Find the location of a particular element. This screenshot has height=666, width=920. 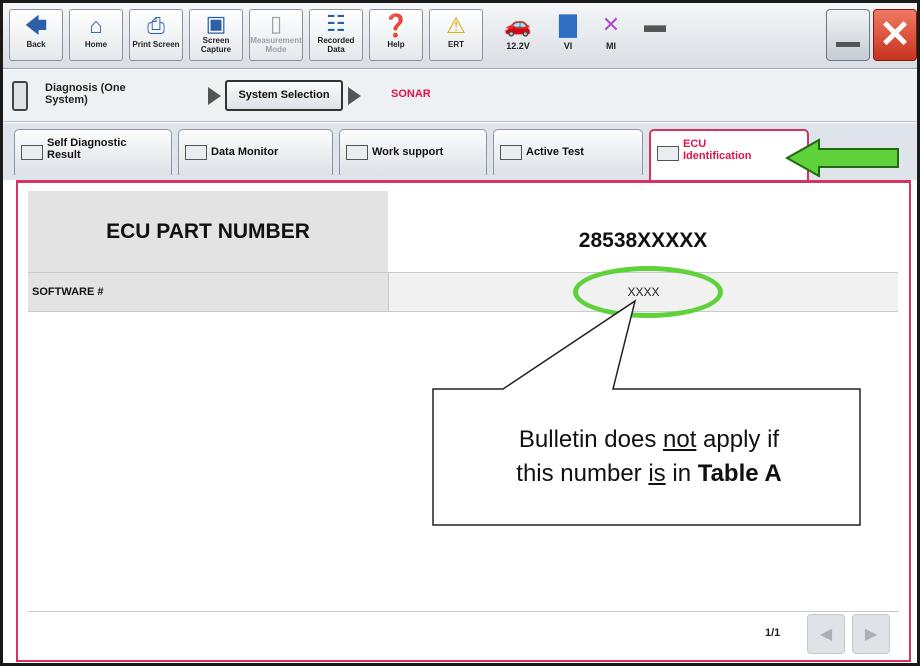

signal-icon: ▇ is located at coordinates (568, 24).